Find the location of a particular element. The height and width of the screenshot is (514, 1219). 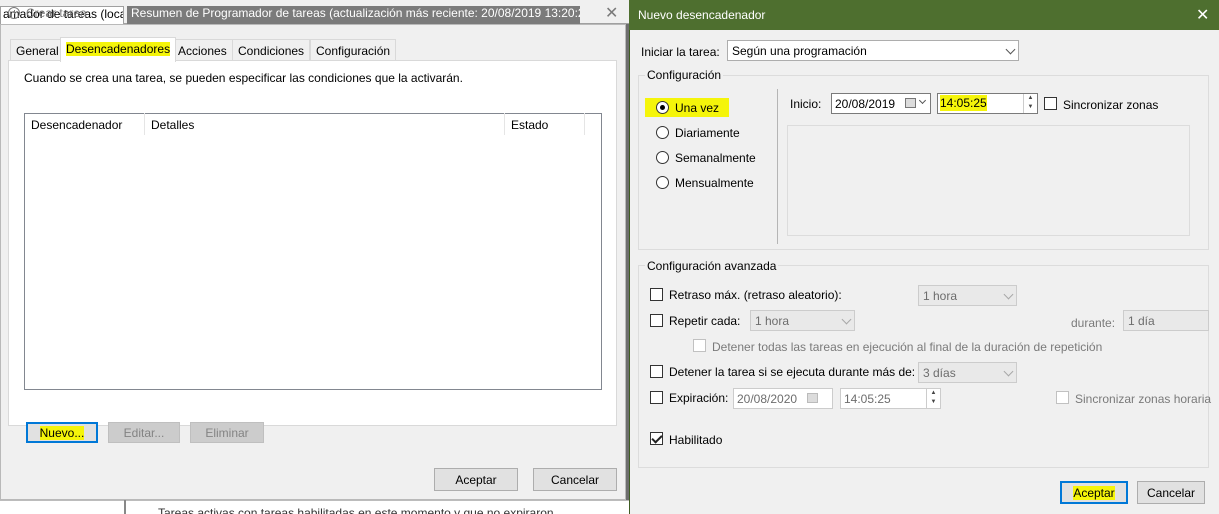

repetir-select: 1 hora is located at coordinates (802, 320).